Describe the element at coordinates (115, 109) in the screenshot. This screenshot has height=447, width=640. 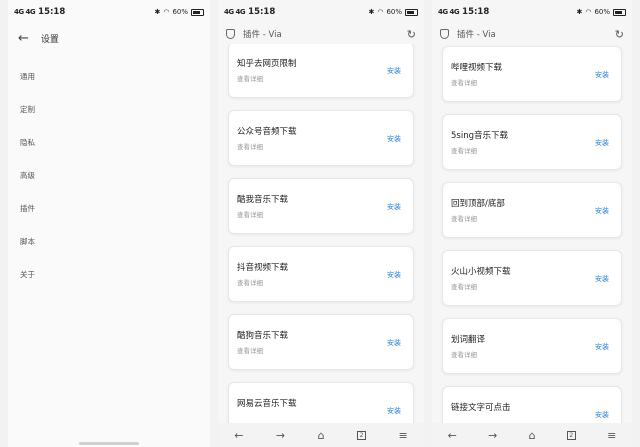
I see `settings-item-customize: 定制` at that location.